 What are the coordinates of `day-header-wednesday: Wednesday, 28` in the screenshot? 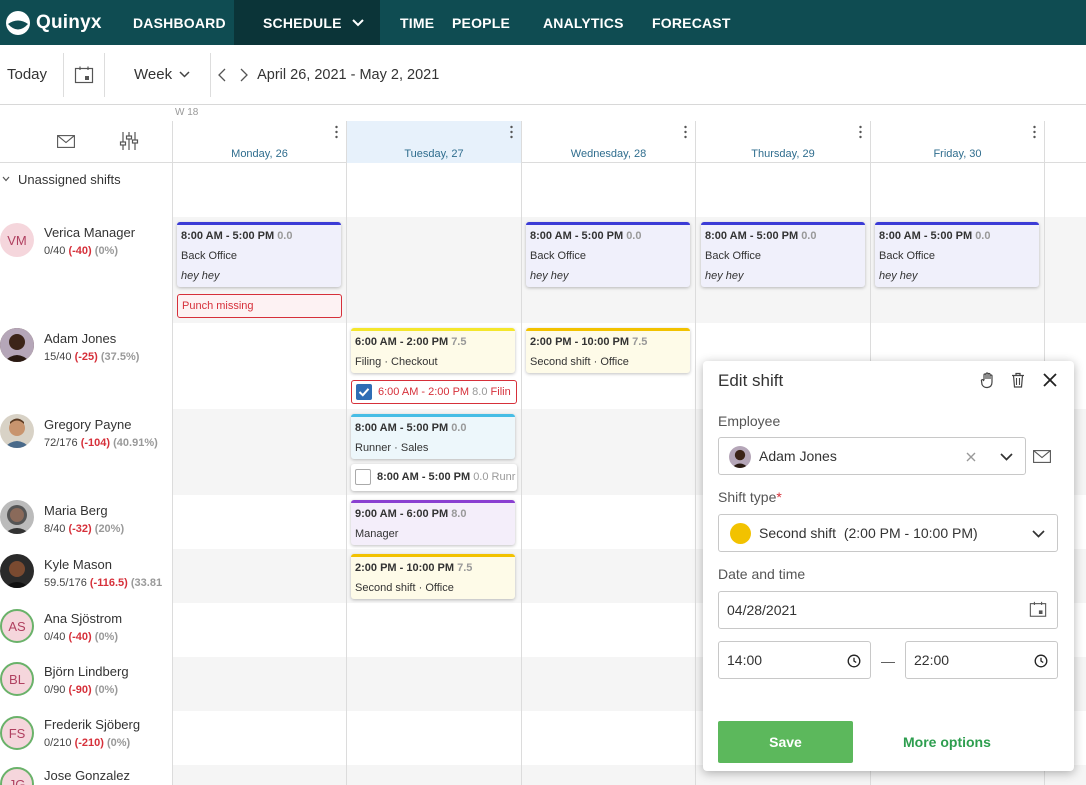 It's located at (609, 142).